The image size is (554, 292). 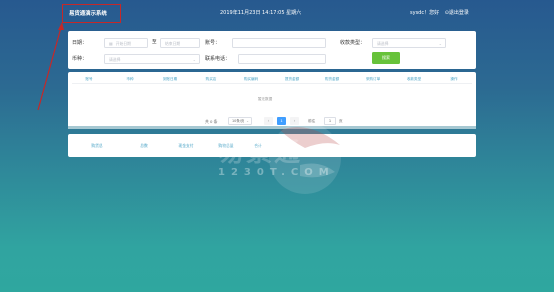 What do you see at coordinates (282, 59) in the screenshot?
I see `contact-phone-input` at bounding box center [282, 59].